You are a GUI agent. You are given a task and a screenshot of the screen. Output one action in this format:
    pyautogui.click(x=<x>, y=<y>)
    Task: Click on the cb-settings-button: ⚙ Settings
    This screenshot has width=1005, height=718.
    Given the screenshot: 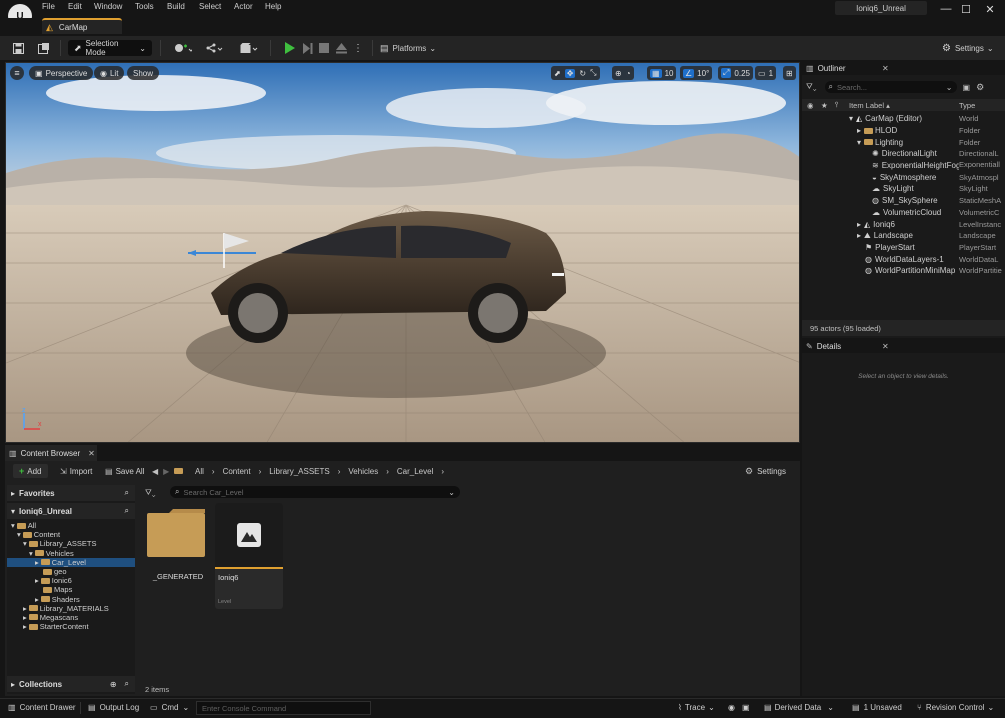 What is the action you would take?
    pyautogui.click(x=765, y=471)
    